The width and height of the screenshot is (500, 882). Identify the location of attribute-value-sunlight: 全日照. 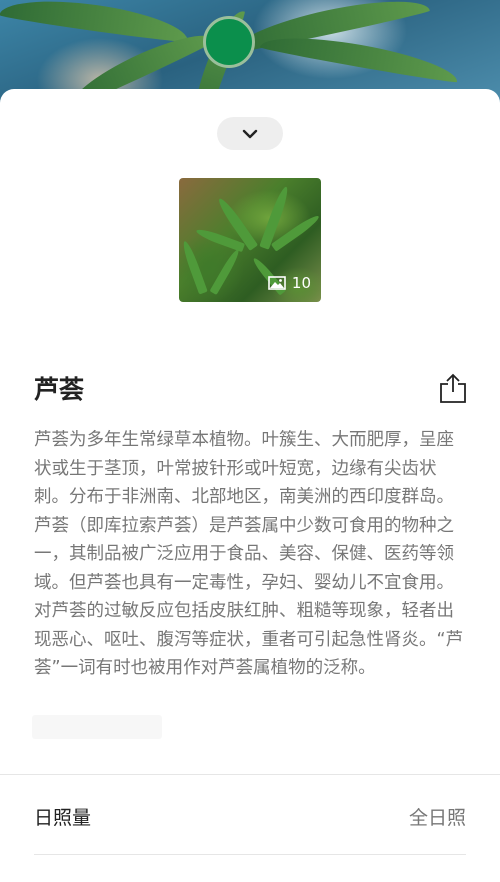
(437, 818).